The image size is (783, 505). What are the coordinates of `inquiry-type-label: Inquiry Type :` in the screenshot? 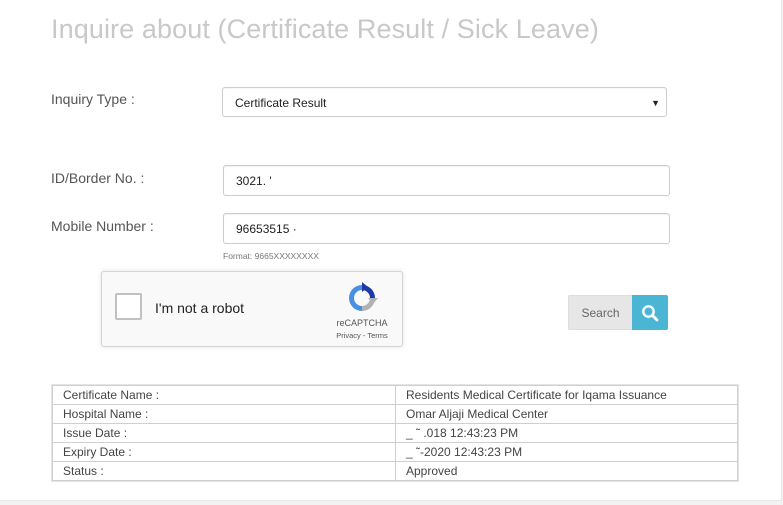 It's located at (93, 99).